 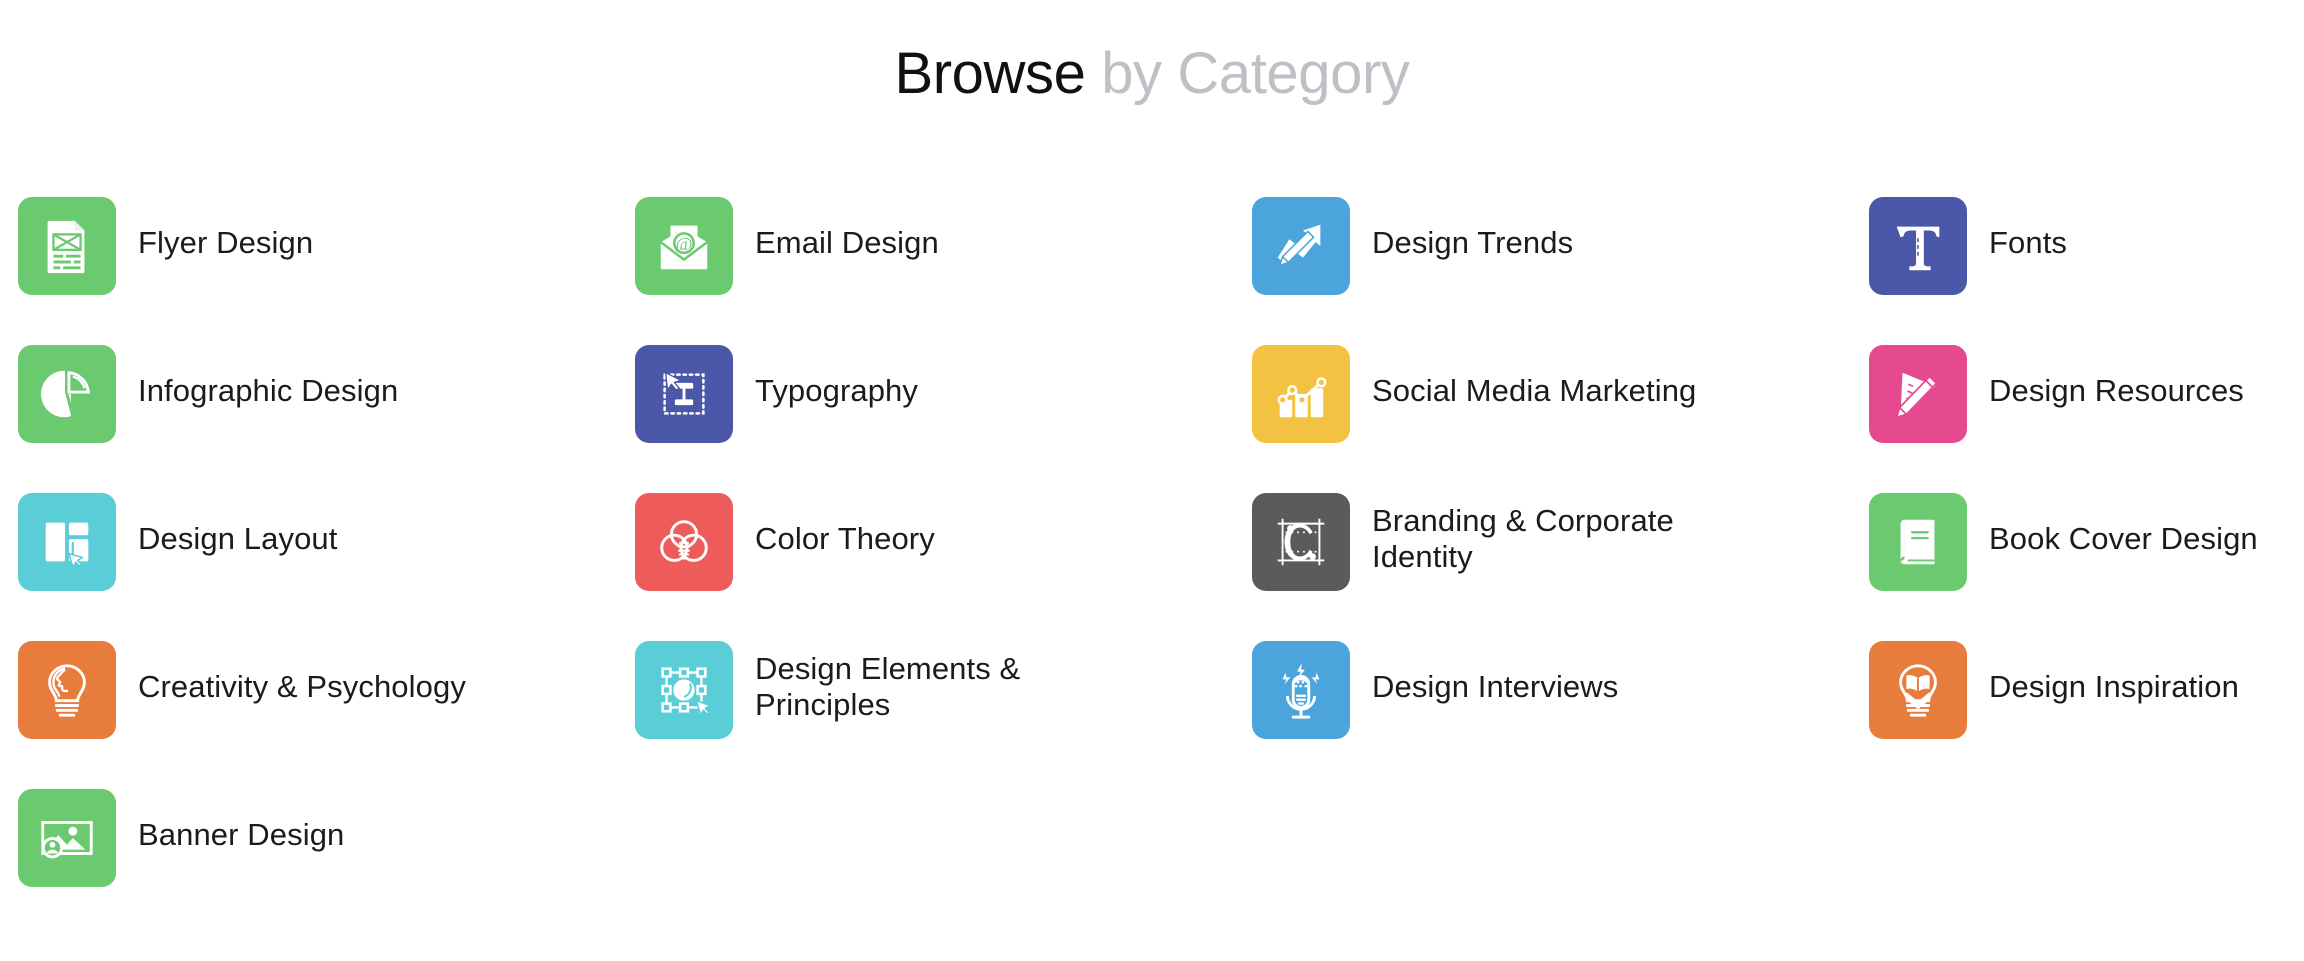 I want to click on page-title-strong: Browse, so click(x=990, y=73).